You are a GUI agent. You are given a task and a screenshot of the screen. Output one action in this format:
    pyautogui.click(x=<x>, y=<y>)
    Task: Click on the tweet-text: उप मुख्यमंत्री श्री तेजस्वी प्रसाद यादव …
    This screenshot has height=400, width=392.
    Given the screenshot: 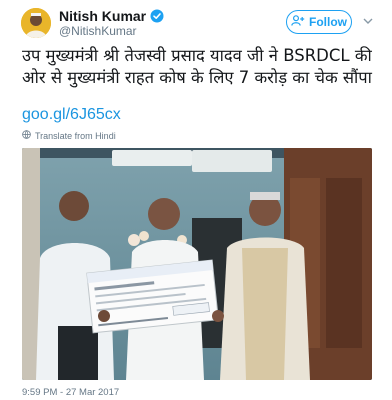 What is the action you would take?
    pyautogui.click(x=197, y=66)
    